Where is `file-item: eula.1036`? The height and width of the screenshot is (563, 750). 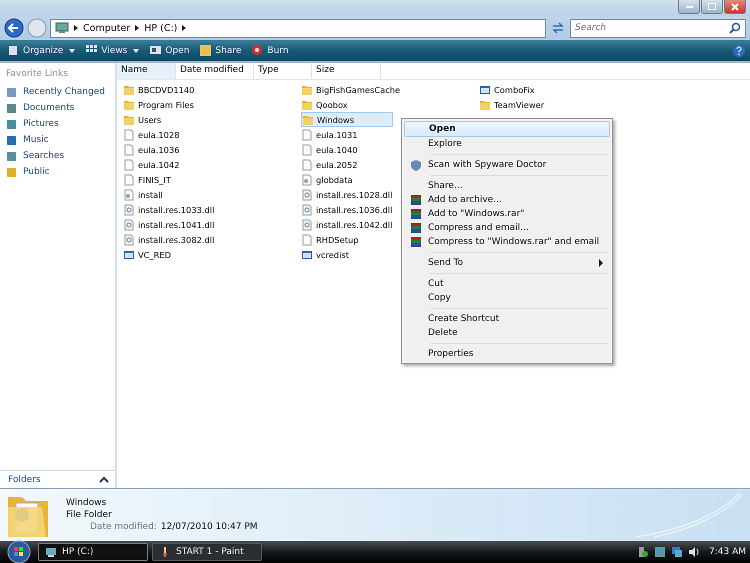
file-item: eula.1036 is located at coordinates (208, 149).